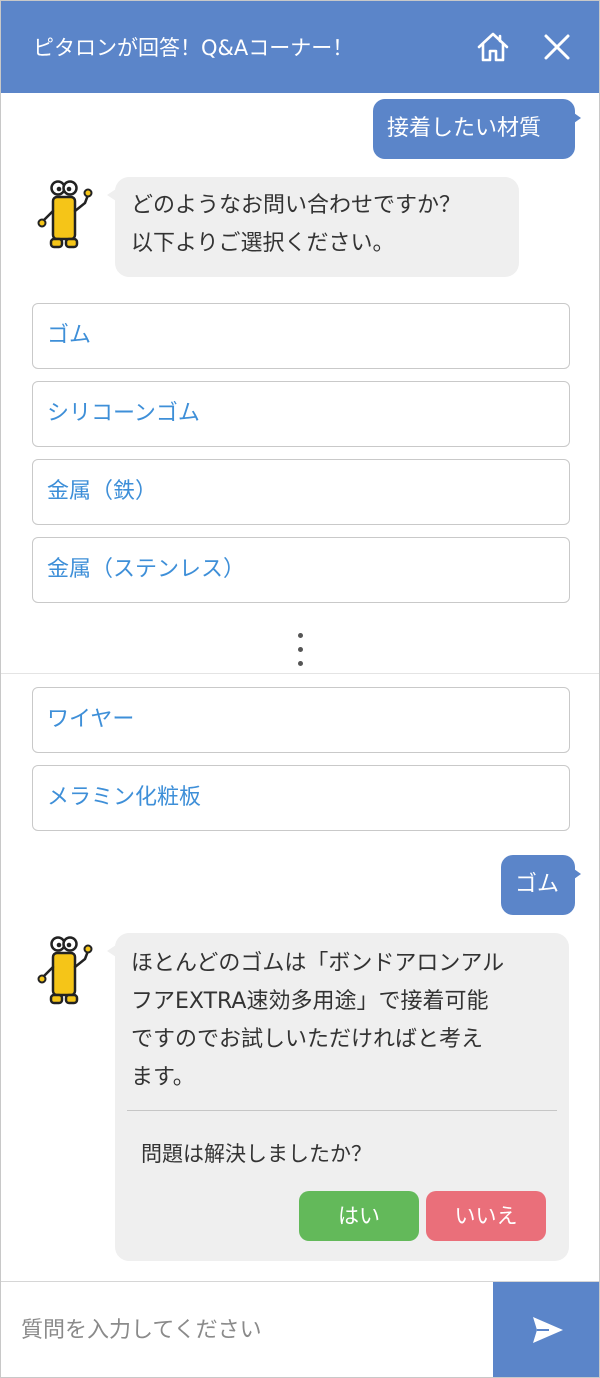  I want to click on header-bar: ピタロンが回答！Q&Aコーナー！, so click(300, 47).